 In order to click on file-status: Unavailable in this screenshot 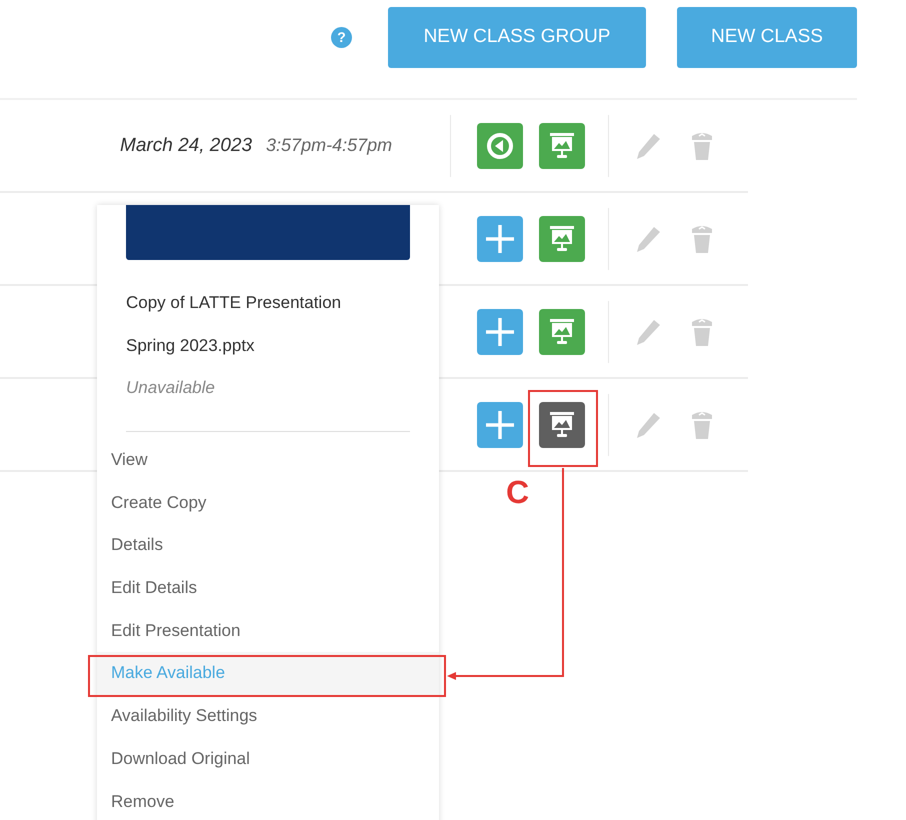, I will do `click(170, 388)`.